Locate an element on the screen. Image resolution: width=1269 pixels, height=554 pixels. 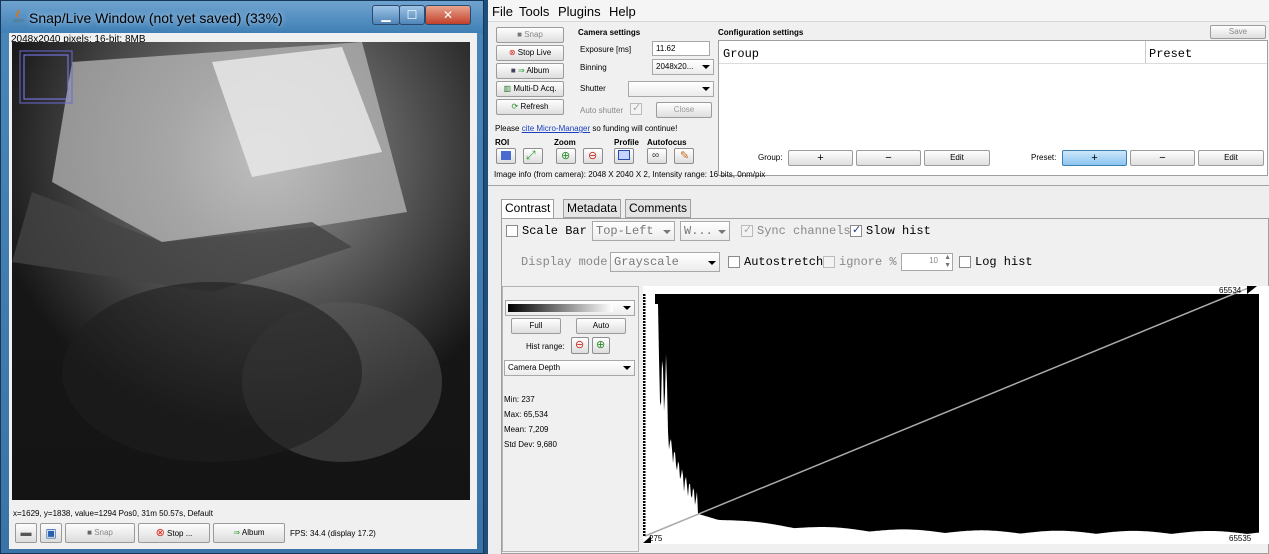
add-group-button: + is located at coordinates (820, 158).